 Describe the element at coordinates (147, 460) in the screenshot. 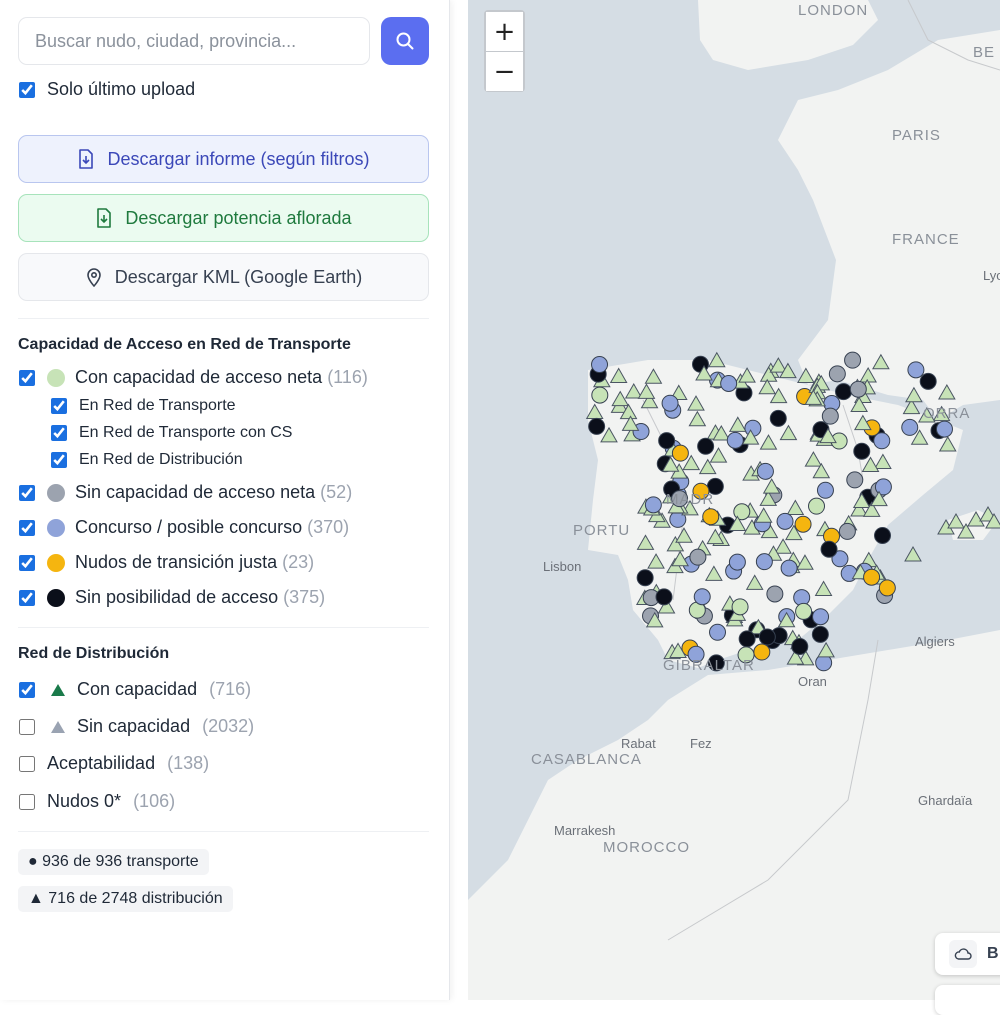

I see `subitem-distribution-network: En Red de Distribución` at that location.